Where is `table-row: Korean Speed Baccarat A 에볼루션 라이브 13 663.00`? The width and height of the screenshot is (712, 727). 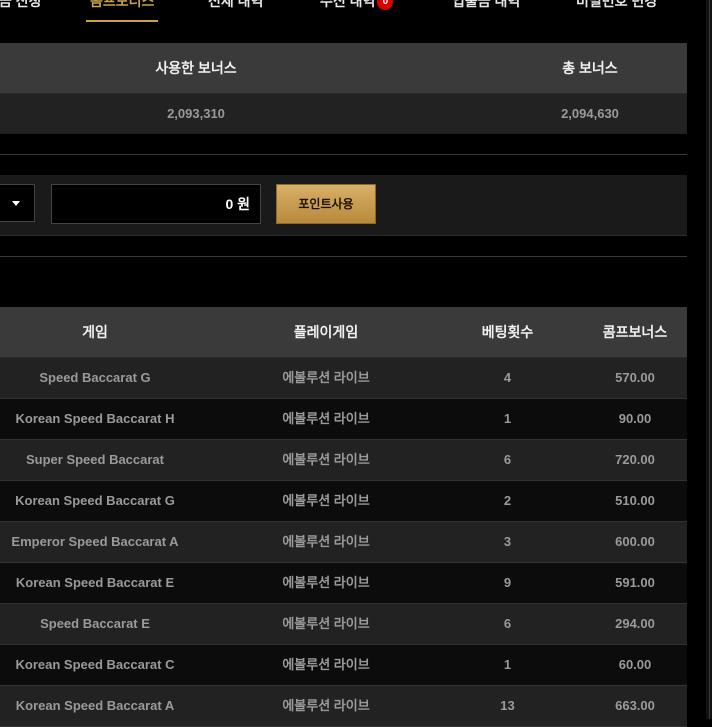 table-row: Korean Speed Baccarat A 에볼루션 라이브 13 663.00 is located at coordinates (343, 706).